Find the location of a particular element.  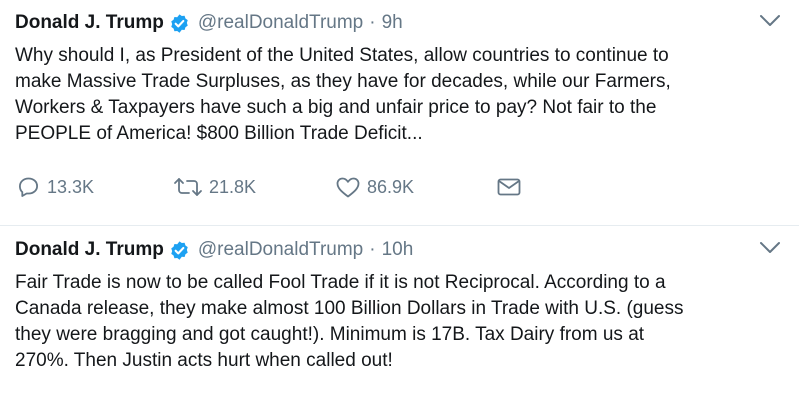

tweet-actions: 13.3K 21.8K 86.9K is located at coordinates (295, 187).